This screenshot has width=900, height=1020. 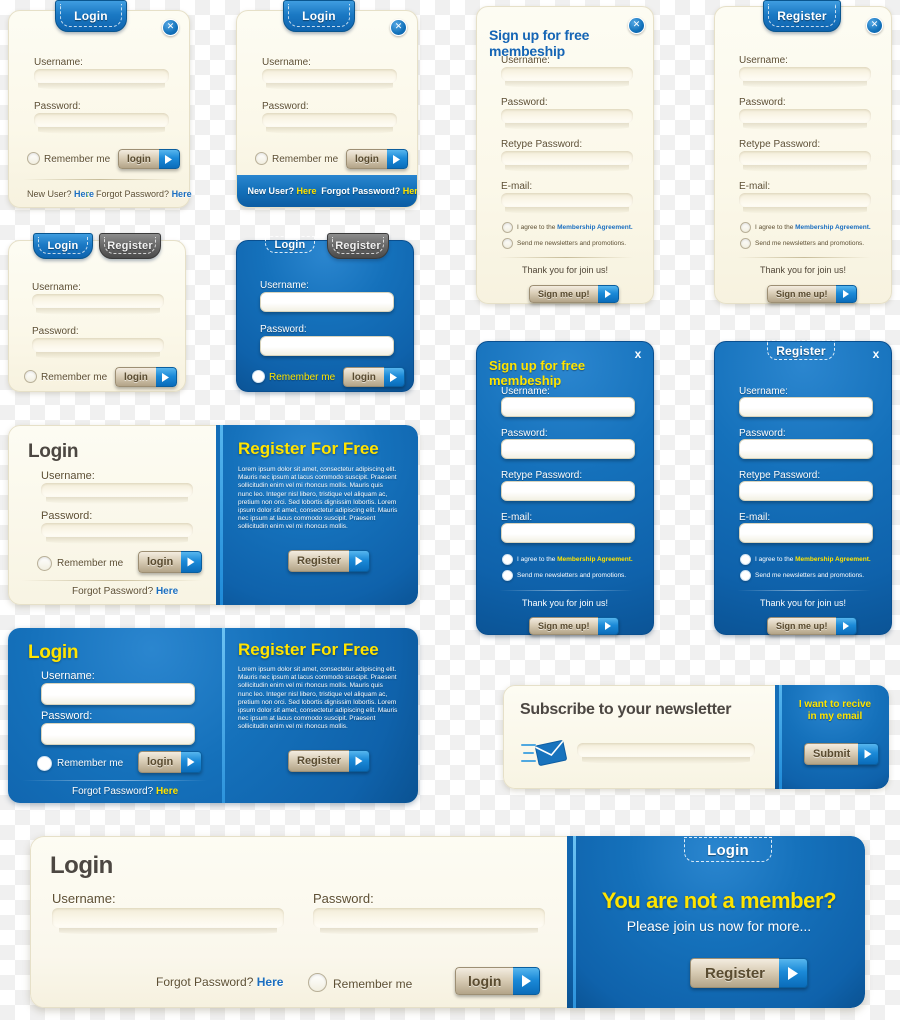 I want to click on tab-register-label: Register, so click(x=801, y=350).